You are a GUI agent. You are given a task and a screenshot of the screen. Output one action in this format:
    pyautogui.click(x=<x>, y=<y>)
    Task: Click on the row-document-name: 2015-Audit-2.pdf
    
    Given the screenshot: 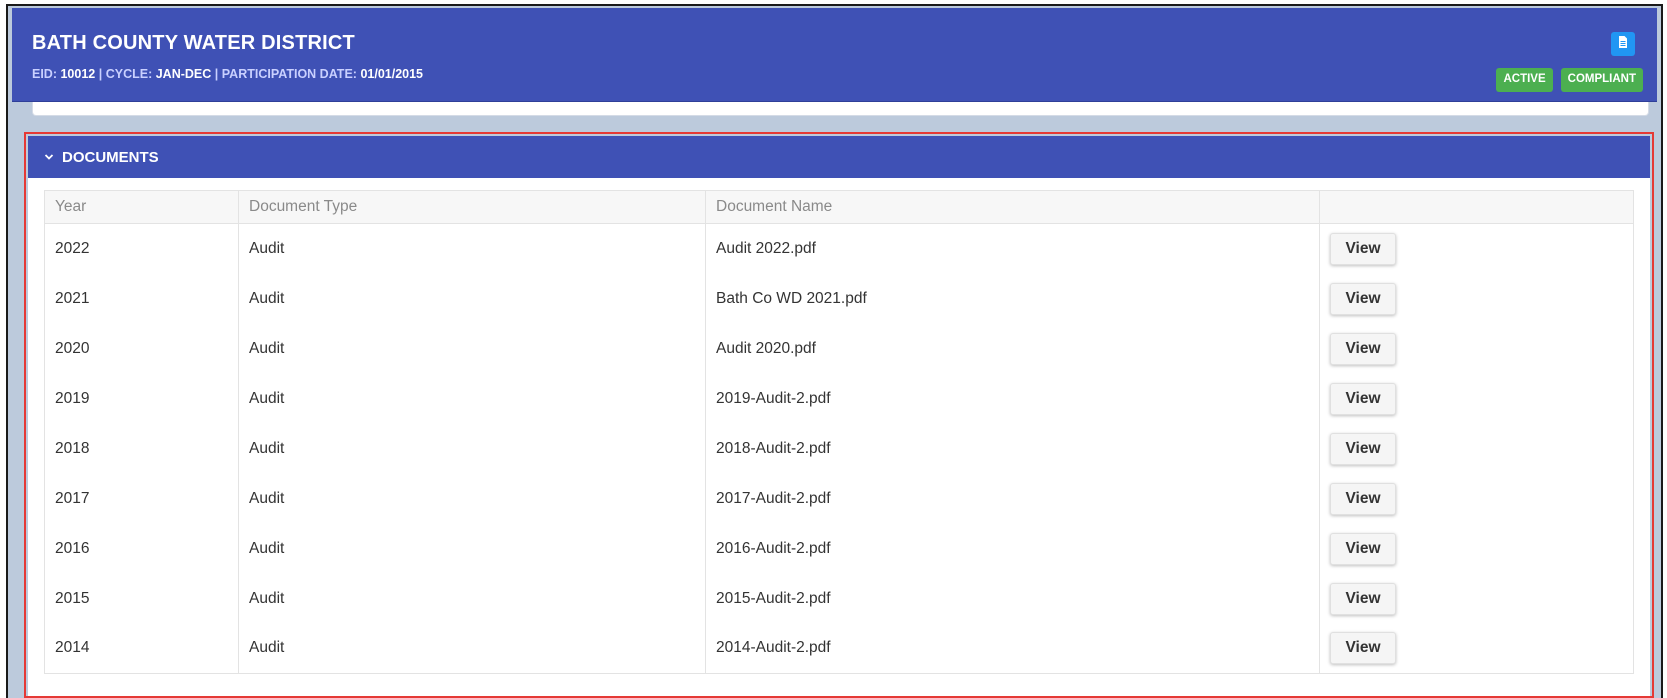 What is the action you would take?
    pyautogui.click(x=1012, y=598)
    